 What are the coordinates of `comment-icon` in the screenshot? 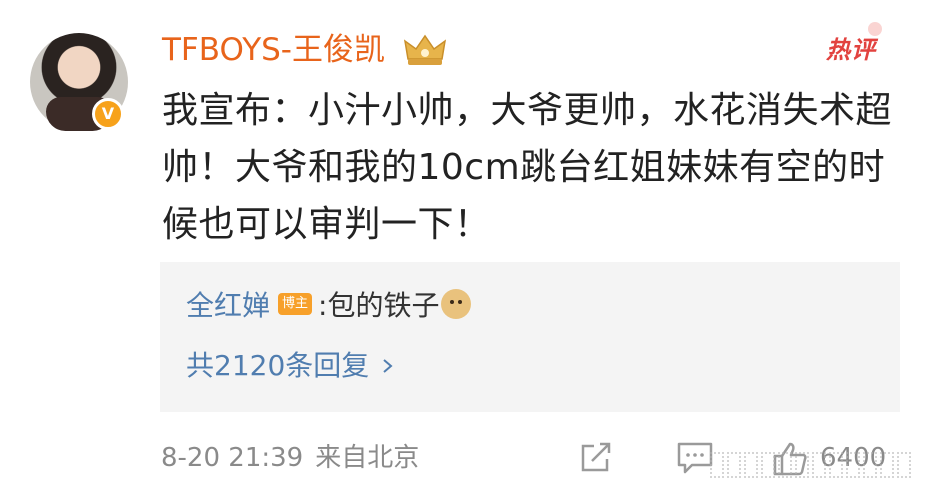 It's located at (695, 458).